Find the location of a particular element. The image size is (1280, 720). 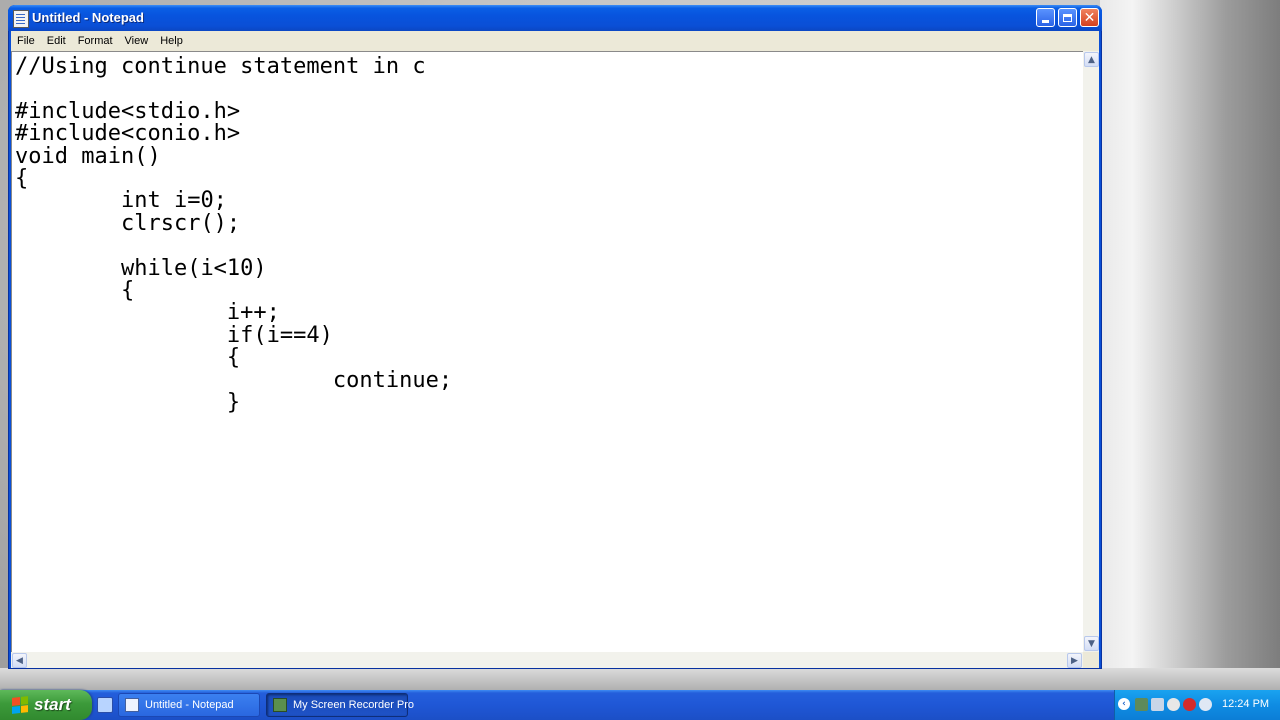

scroll-left-button: ◀ is located at coordinates (19, 660).